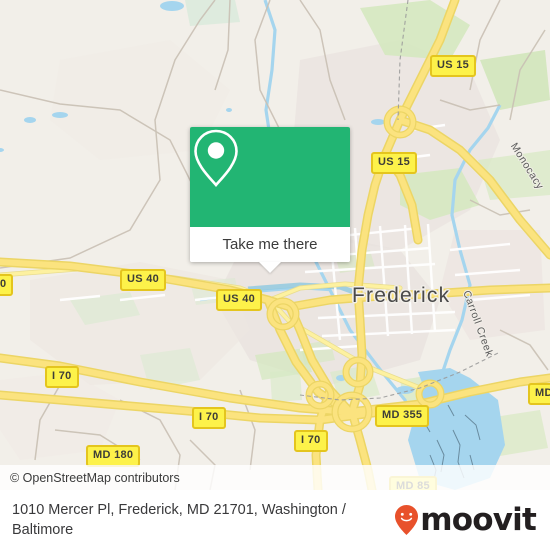 The height and width of the screenshot is (550, 550). What do you see at coordinates (478, 519) in the screenshot?
I see `moovit-wordmark: moovit` at bounding box center [478, 519].